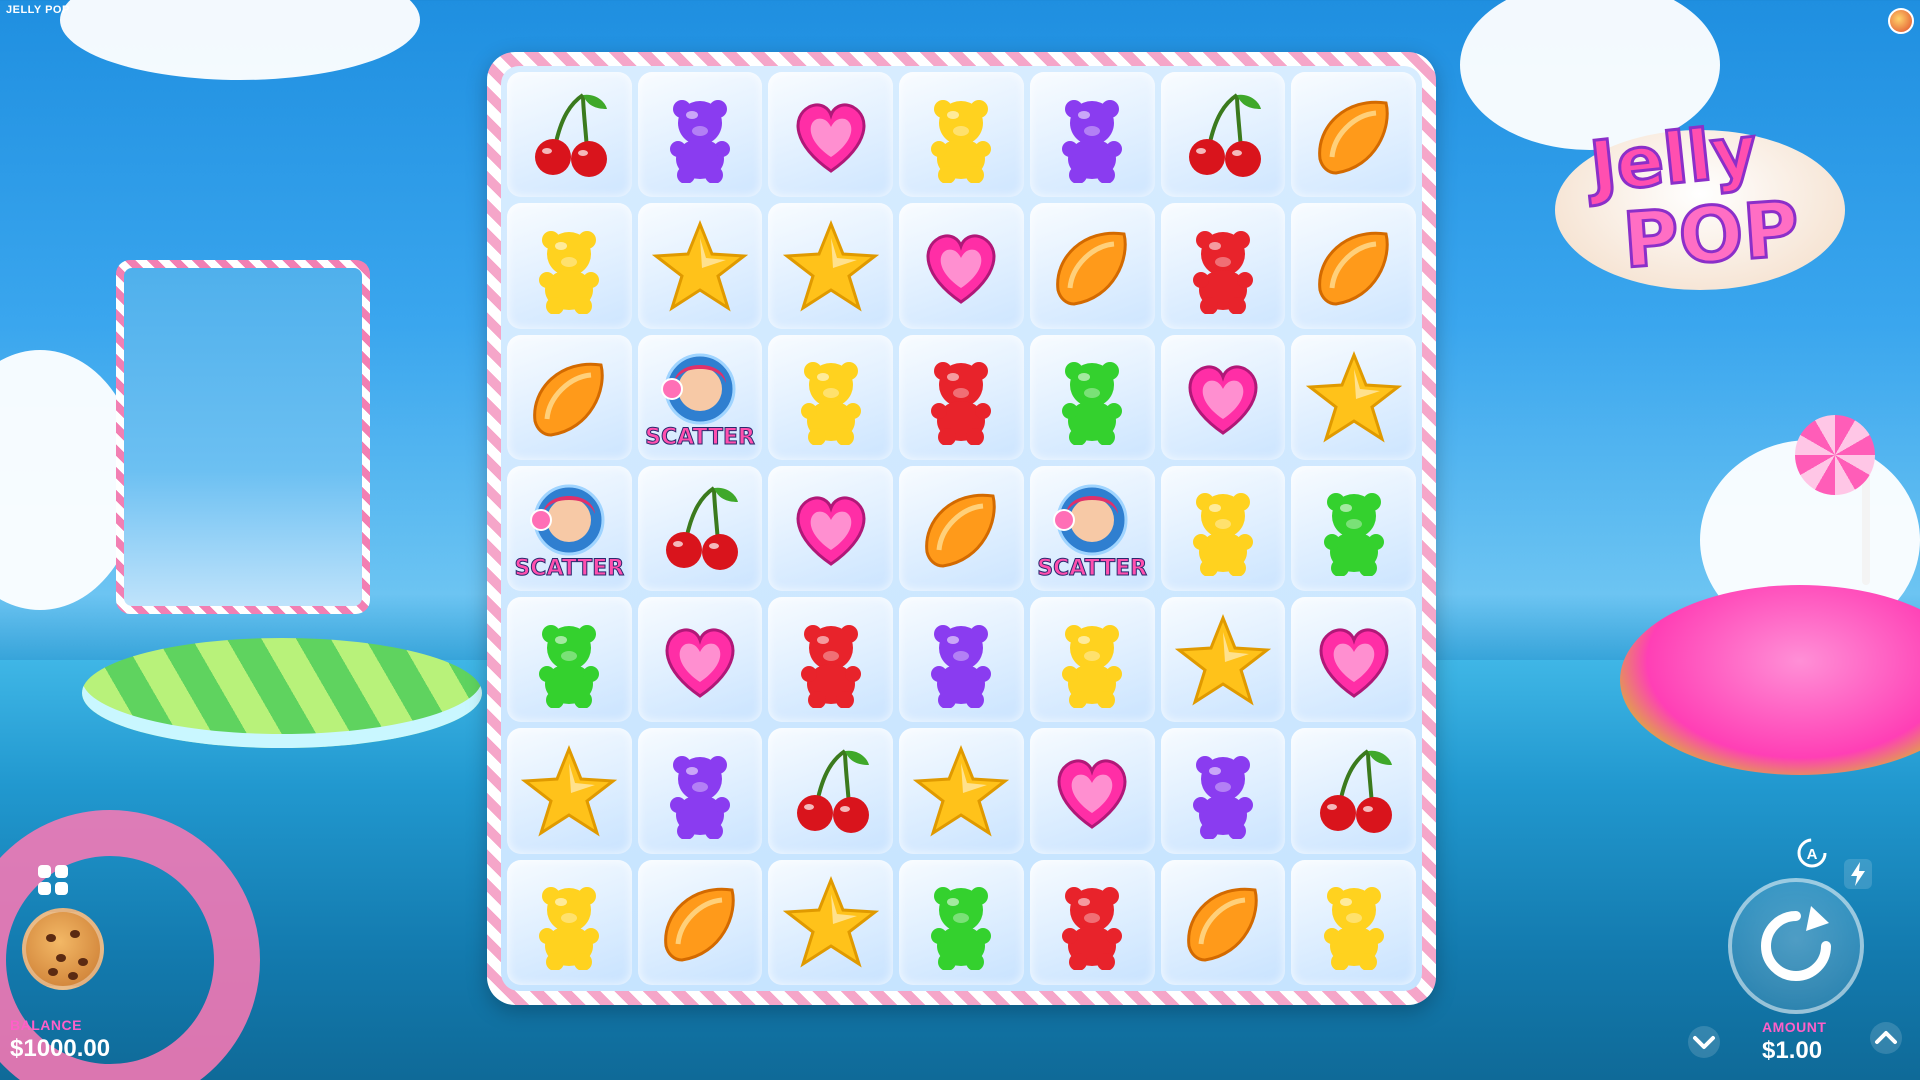 The height and width of the screenshot is (1080, 1920). What do you see at coordinates (53, 880) in the screenshot?
I see `menu-button` at bounding box center [53, 880].